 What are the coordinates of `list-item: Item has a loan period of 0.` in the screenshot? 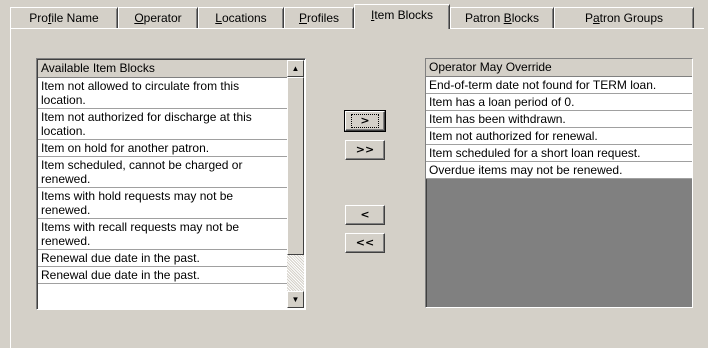 It's located at (559, 102).